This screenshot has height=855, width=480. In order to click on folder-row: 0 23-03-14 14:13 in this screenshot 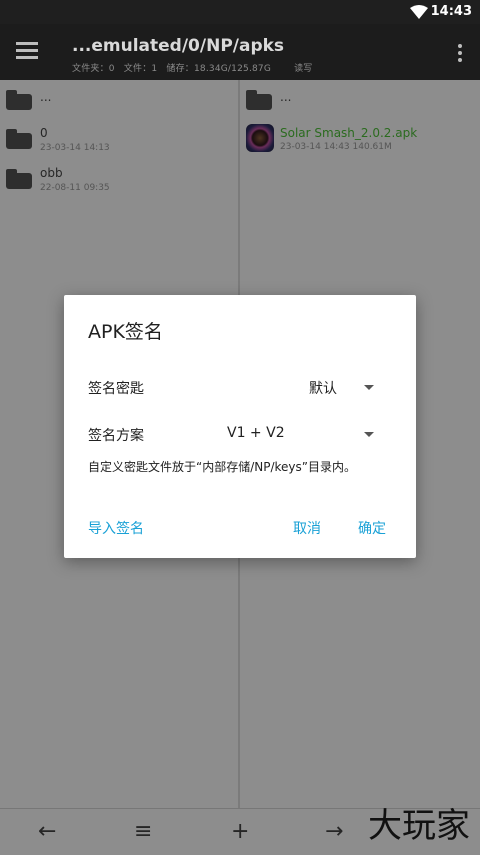, I will do `click(119, 146)`.